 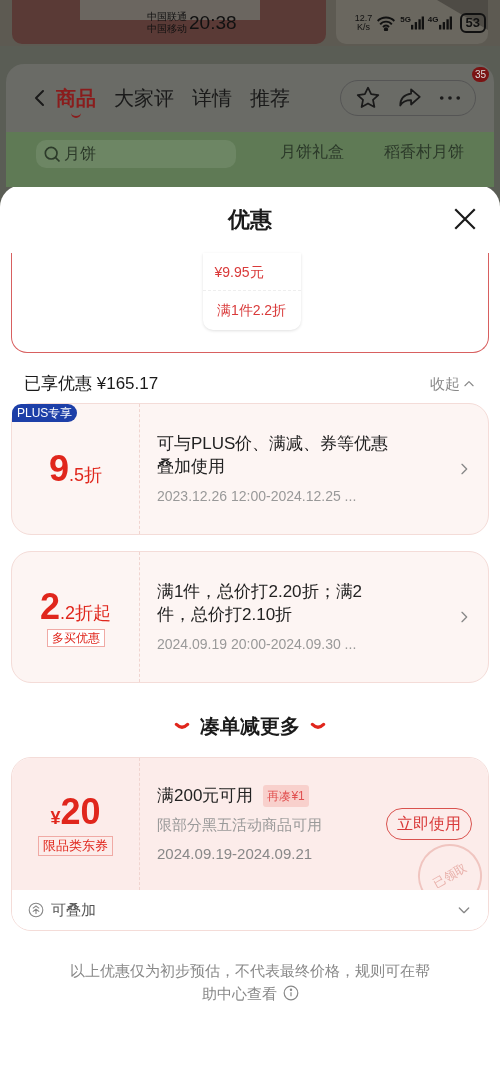 What do you see at coordinates (286, 795) in the screenshot?
I see `shortfall-tag: 再凑¥1` at bounding box center [286, 795].